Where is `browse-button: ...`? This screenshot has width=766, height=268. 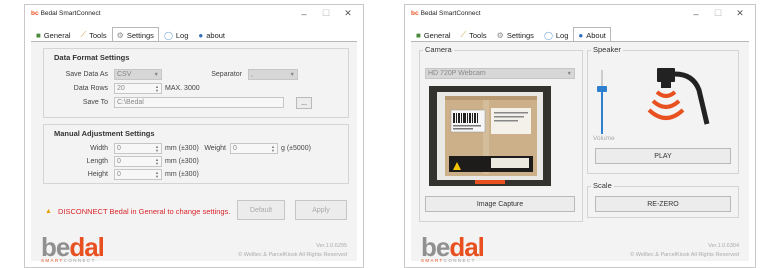
browse-button: ... is located at coordinates (304, 103).